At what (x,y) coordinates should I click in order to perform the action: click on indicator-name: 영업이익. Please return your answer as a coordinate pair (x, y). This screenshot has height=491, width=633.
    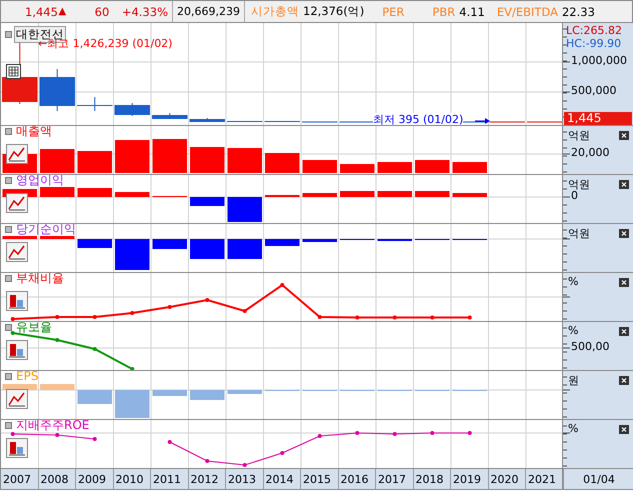
    Looking at the image, I should click on (40, 180).